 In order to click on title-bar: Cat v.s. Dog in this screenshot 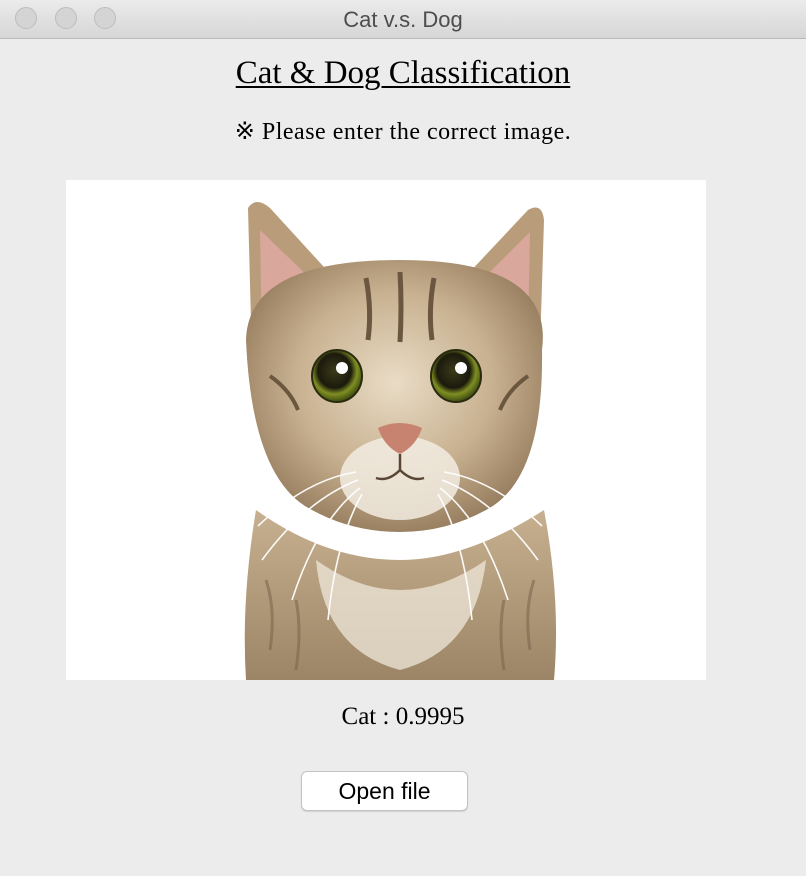, I will do `click(403, 19)`.